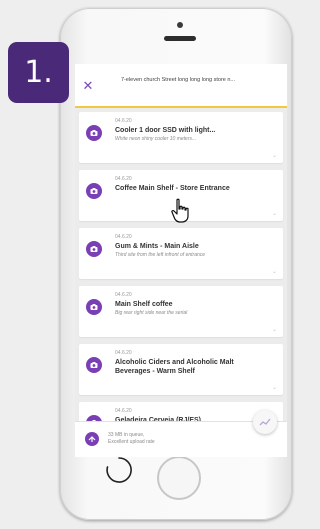  What do you see at coordinates (119, 470) in the screenshot?
I see `loading-spinner-icon` at bounding box center [119, 470].